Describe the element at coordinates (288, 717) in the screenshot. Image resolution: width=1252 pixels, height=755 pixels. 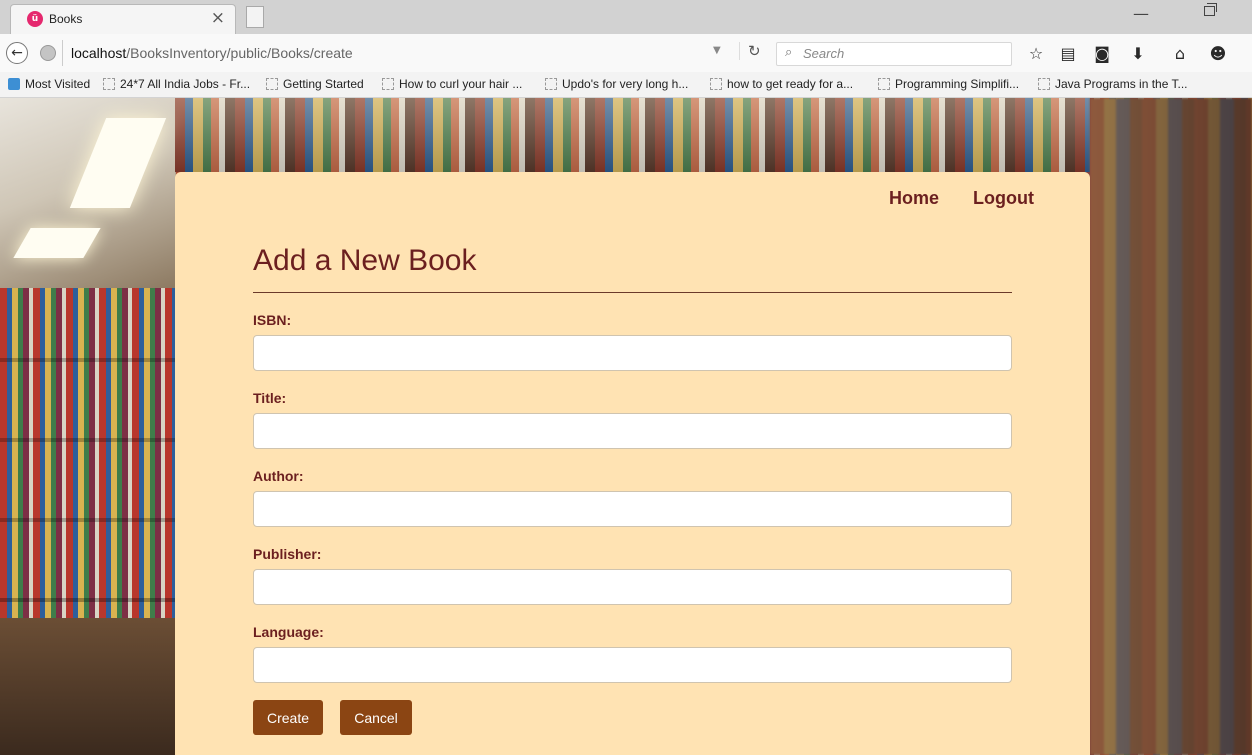
I see `create-button: Create` at that location.